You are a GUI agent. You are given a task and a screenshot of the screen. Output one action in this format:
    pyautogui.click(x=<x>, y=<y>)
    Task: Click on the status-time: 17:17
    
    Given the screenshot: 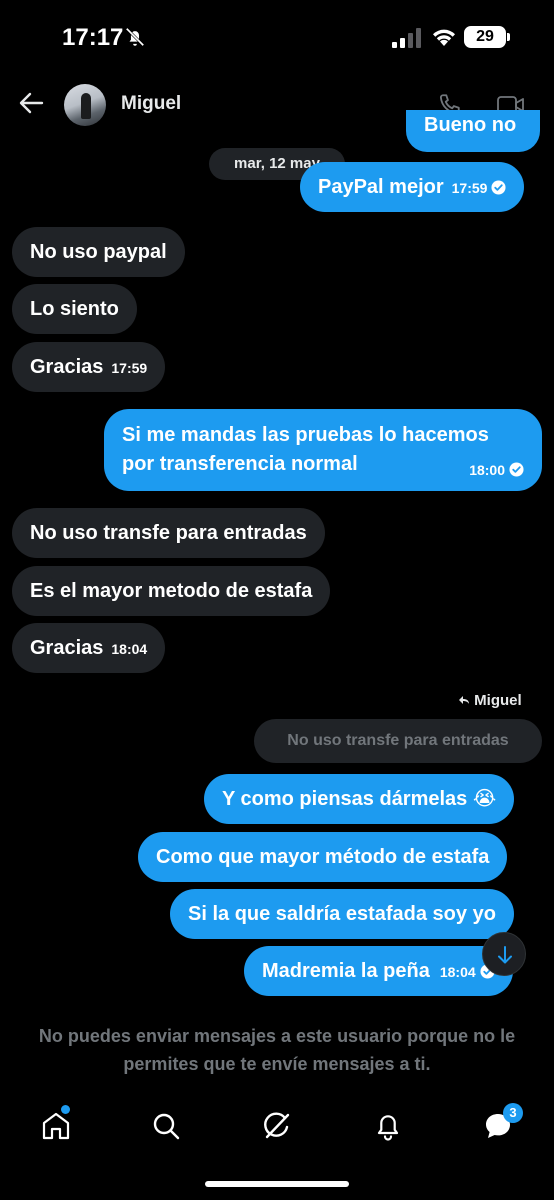 What is the action you would take?
    pyautogui.click(x=93, y=37)
    